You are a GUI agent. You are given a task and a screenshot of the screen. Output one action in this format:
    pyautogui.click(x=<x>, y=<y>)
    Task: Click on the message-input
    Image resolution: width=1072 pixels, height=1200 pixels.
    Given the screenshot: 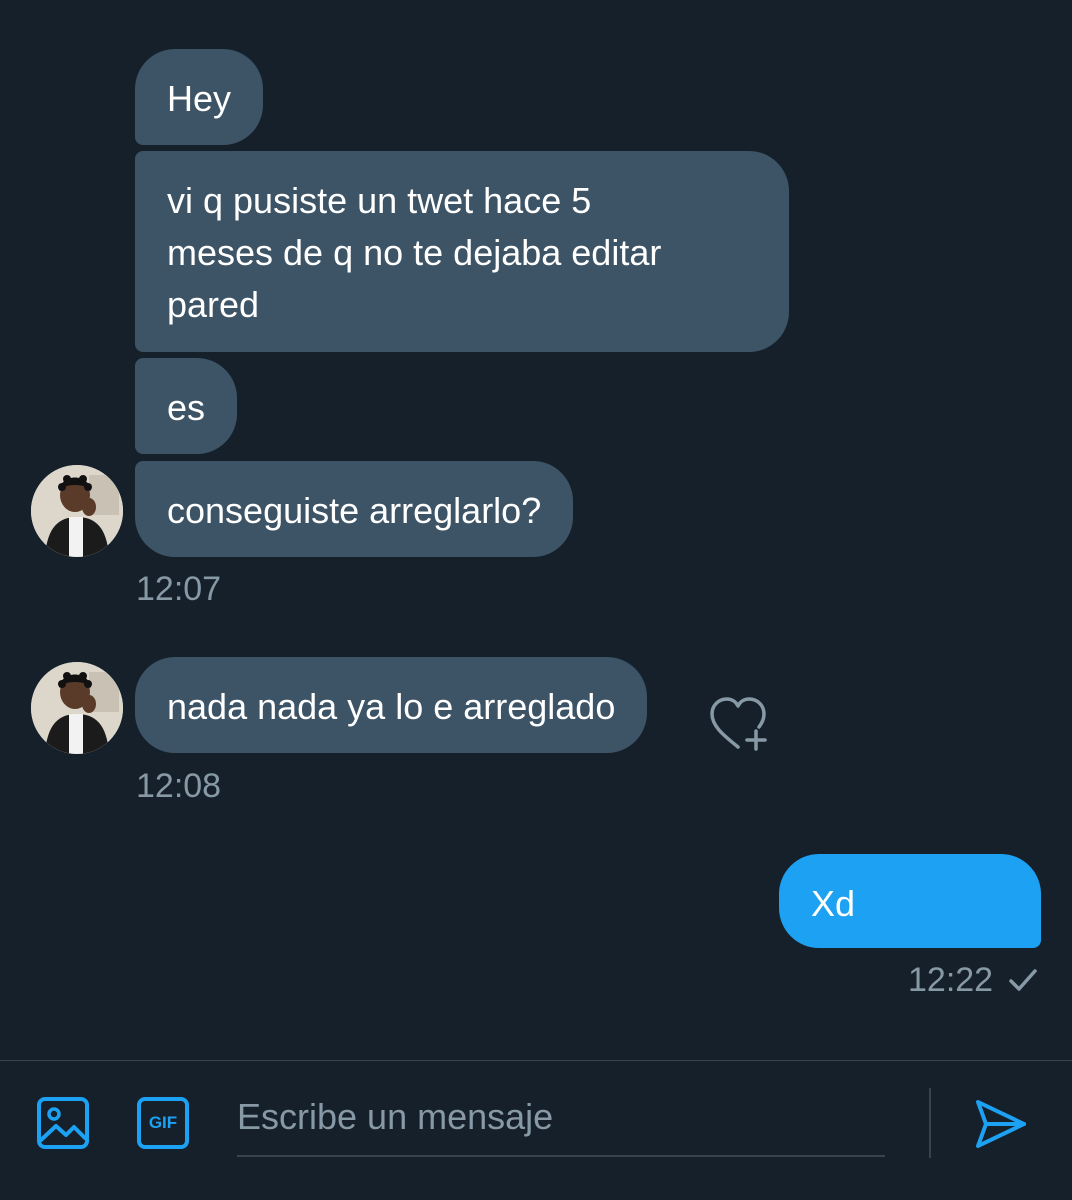 What is the action you would take?
    pyautogui.click(x=561, y=1117)
    